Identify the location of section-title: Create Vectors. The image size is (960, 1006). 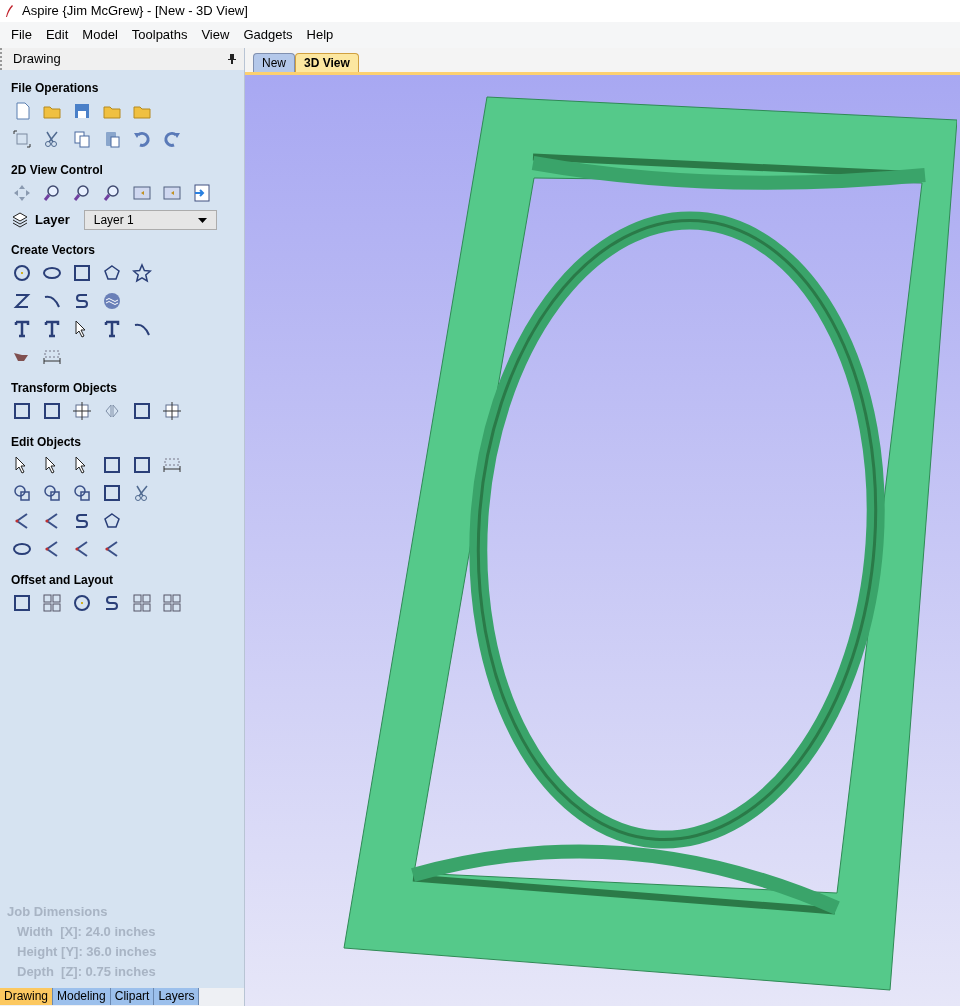
(54, 250).